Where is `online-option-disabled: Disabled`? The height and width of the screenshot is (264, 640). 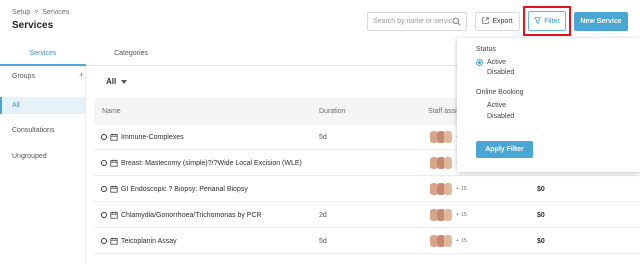
online-option-disabled: Disabled is located at coordinates (495, 116).